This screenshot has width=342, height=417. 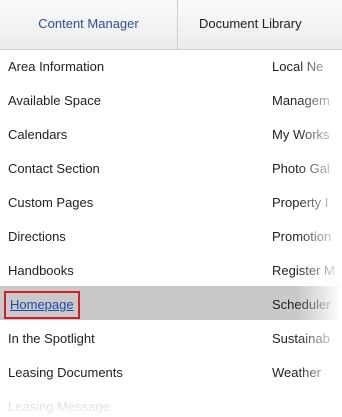 What do you see at coordinates (131, 203) in the screenshot?
I see `menu-item-custom-pages: Custom Pages` at bounding box center [131, 203].